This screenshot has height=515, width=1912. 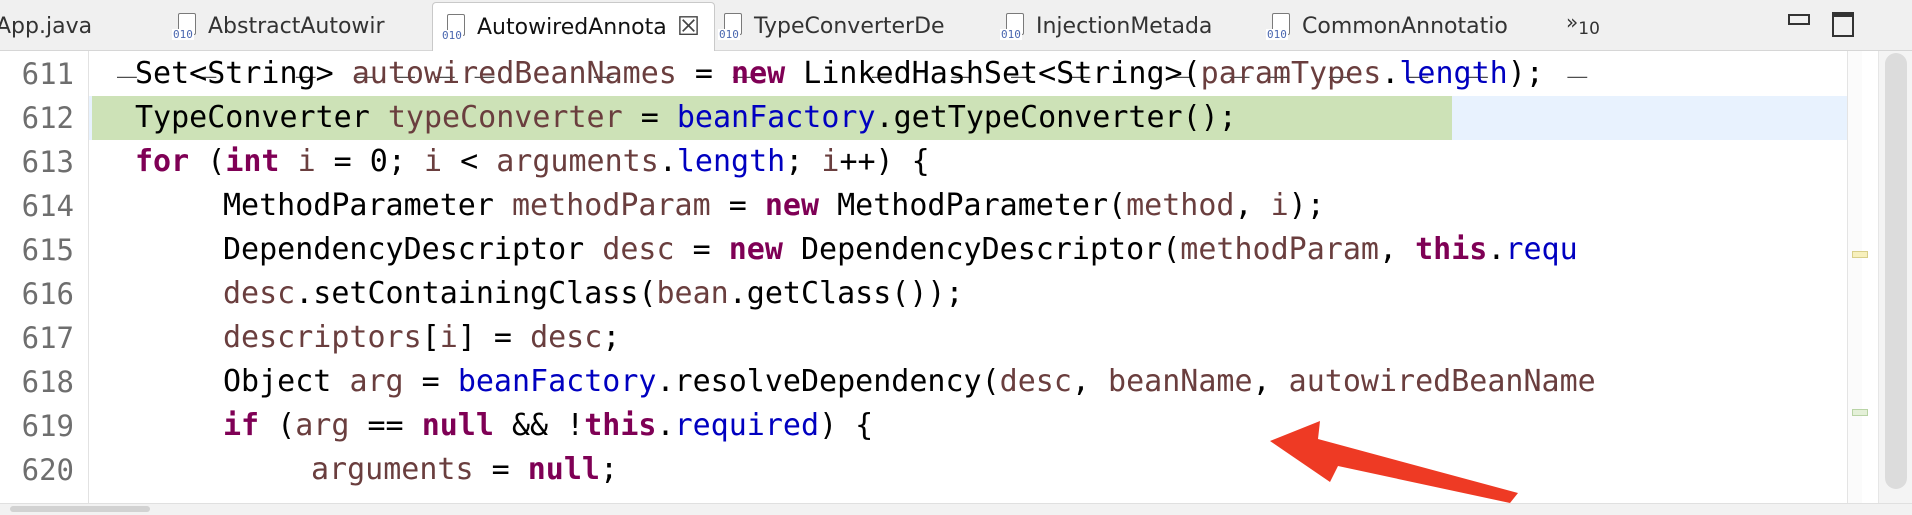 I want to click on code-token: MethodParameter, so click(x=367, y=205).